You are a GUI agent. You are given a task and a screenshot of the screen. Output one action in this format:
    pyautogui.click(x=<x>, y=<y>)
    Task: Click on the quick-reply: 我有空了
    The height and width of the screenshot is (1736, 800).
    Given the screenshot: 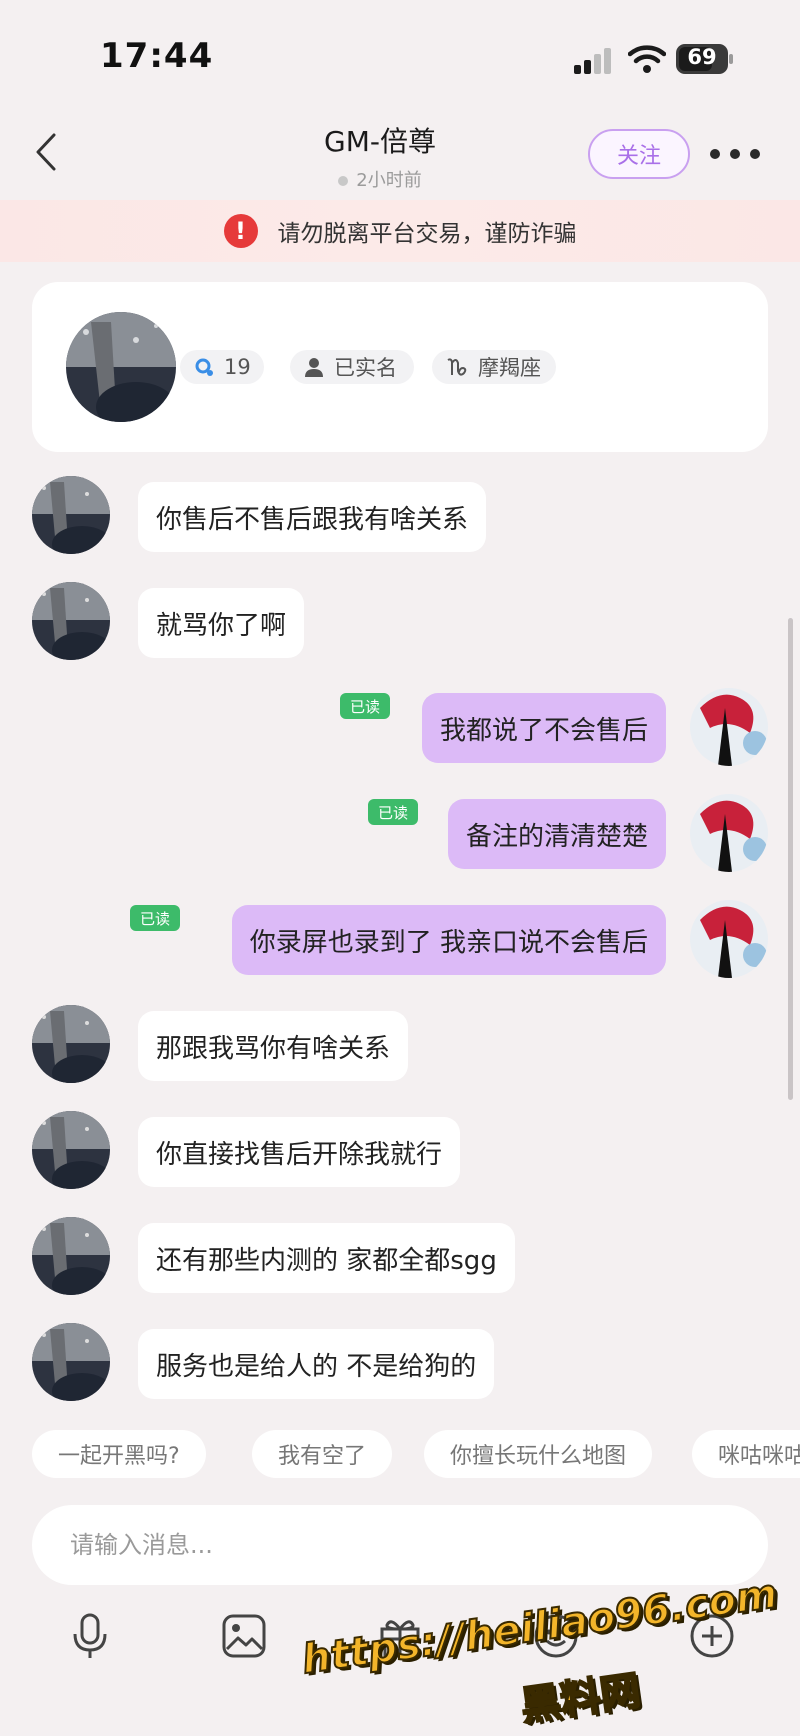 What is the action you would take?
    pyautogui.click(x=322, y=1454)
    